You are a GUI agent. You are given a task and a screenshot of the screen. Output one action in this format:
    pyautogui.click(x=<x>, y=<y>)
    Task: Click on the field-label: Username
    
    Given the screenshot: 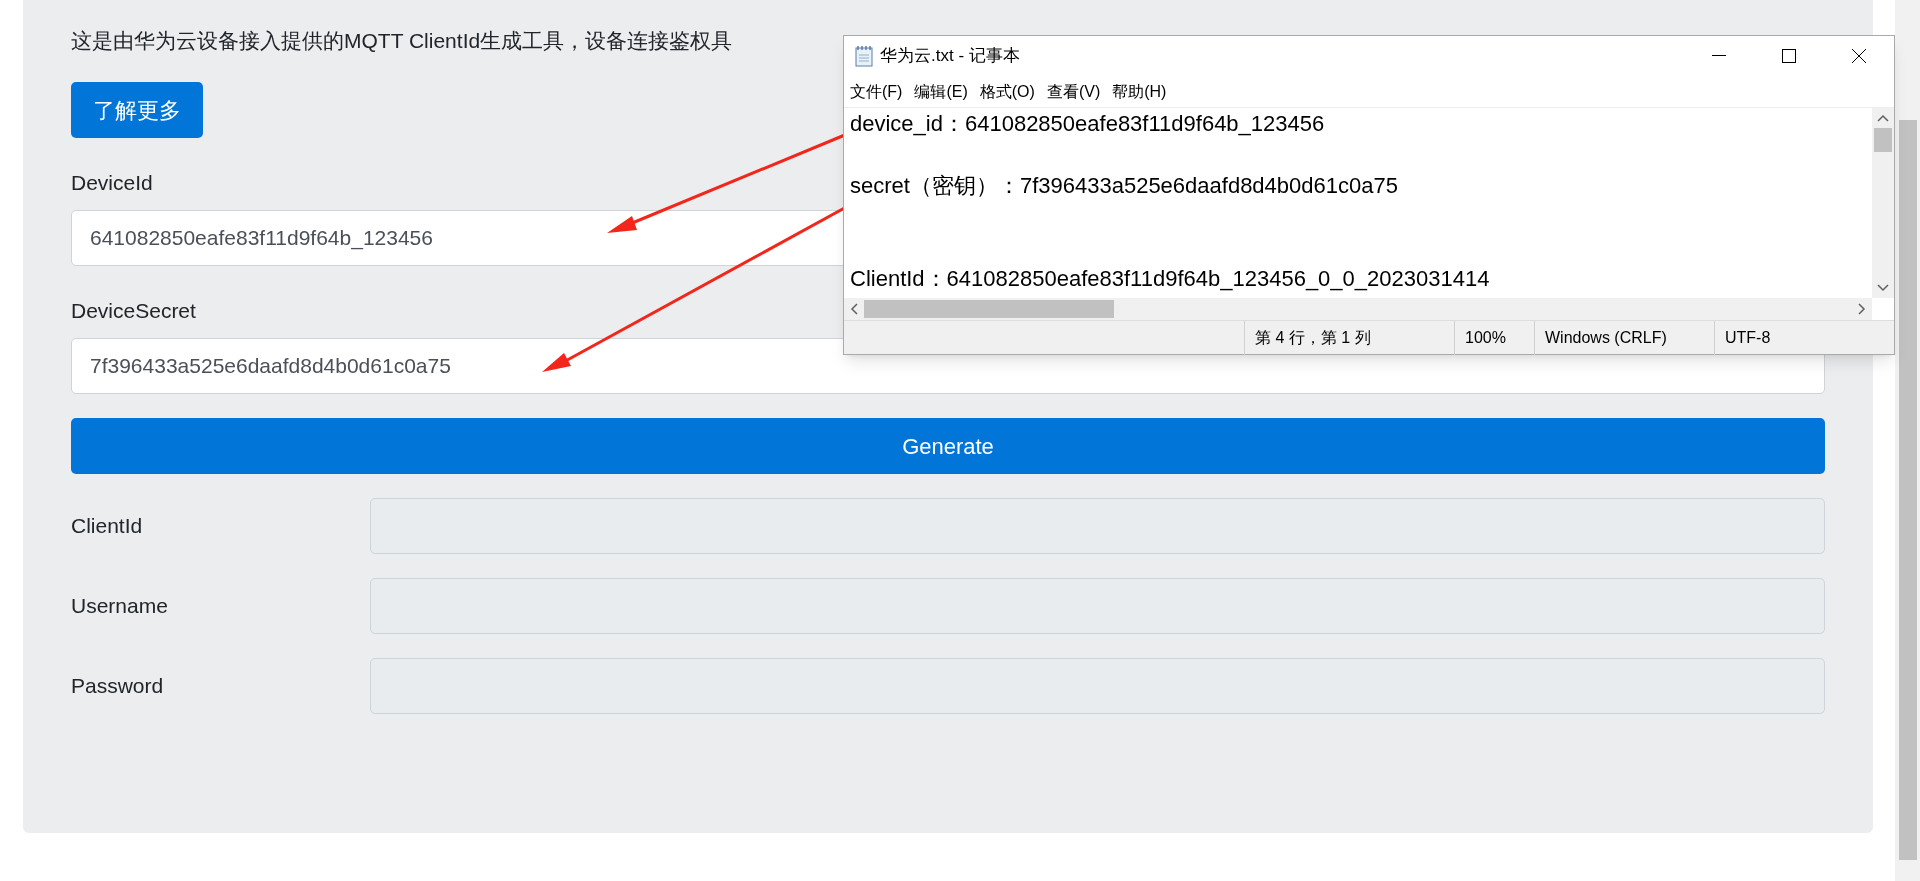 What is the action you would take?
    pyautogui.click(x=120, y=606)
    